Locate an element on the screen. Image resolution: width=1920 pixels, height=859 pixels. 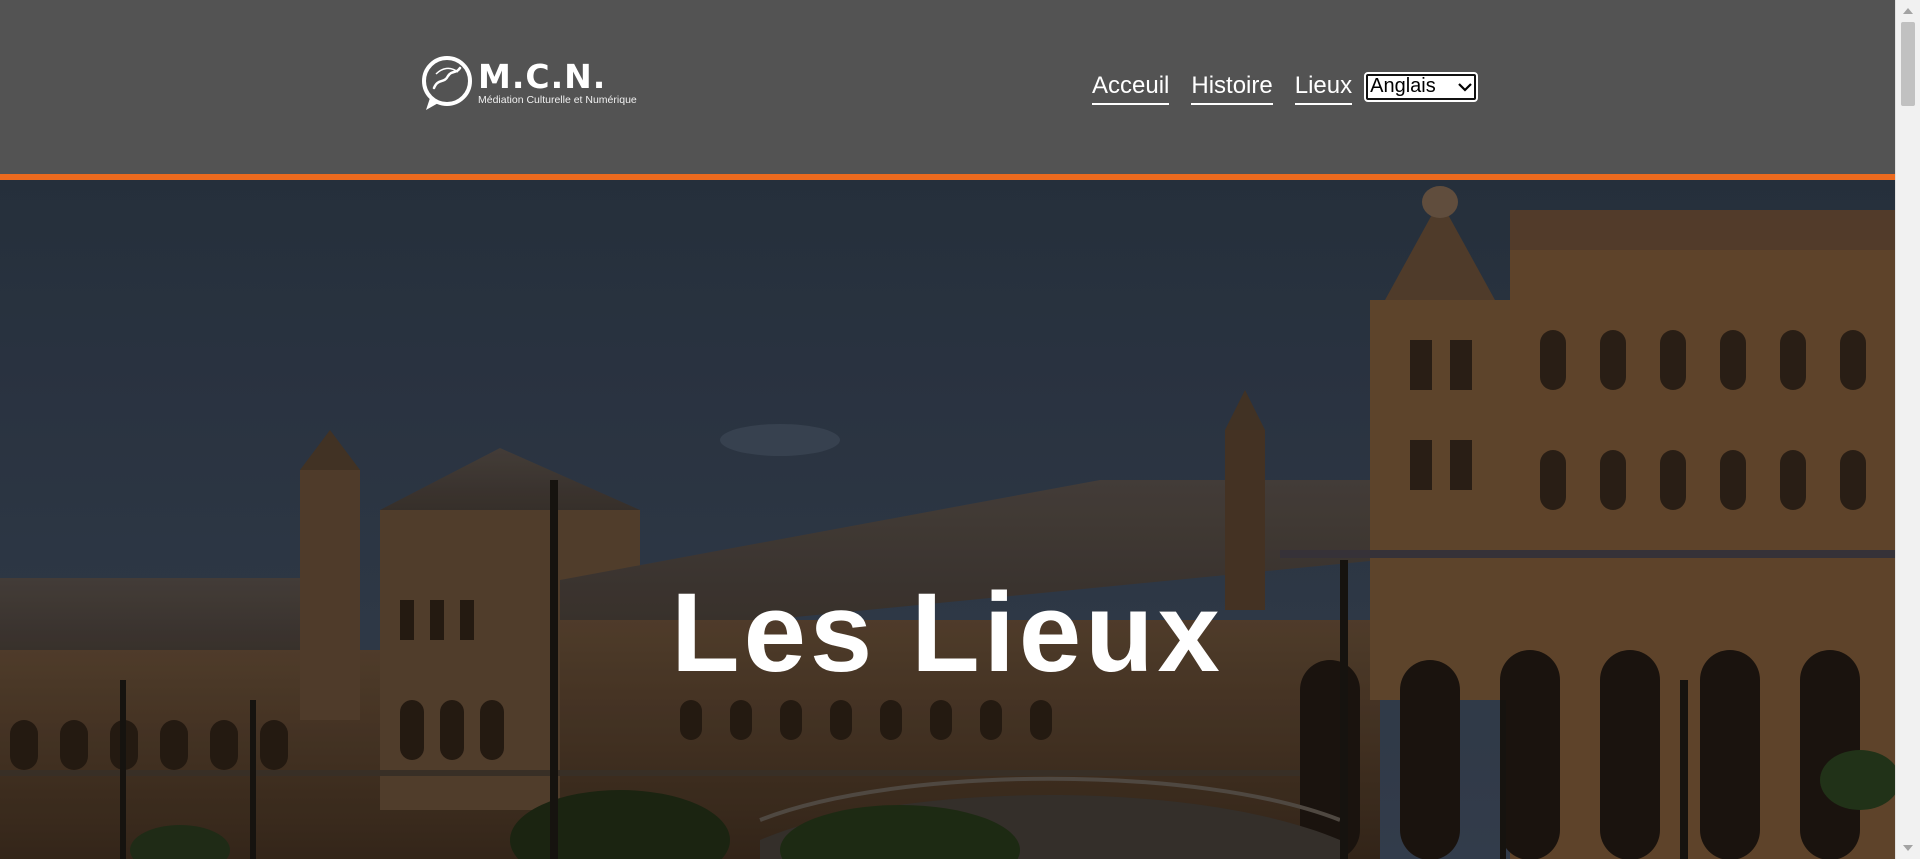
vertical-scrollbar is located at coordinates (1907, 429).